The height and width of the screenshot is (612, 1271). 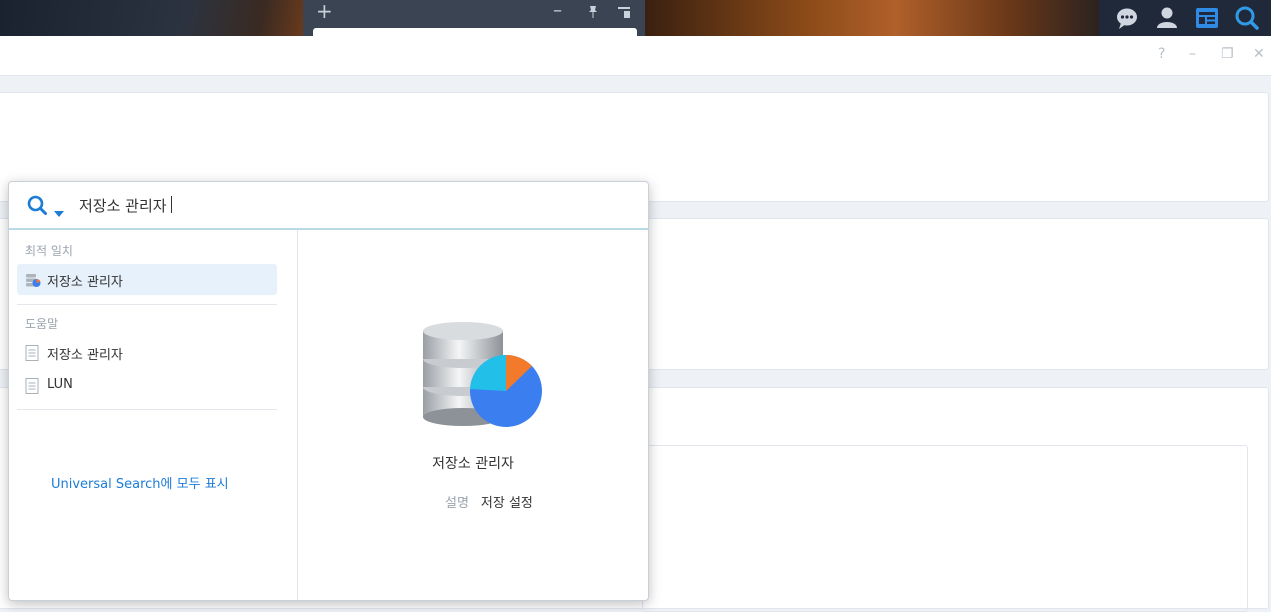 I want to click on help-label: 저장소 관리자, so click(x=85, y=355).